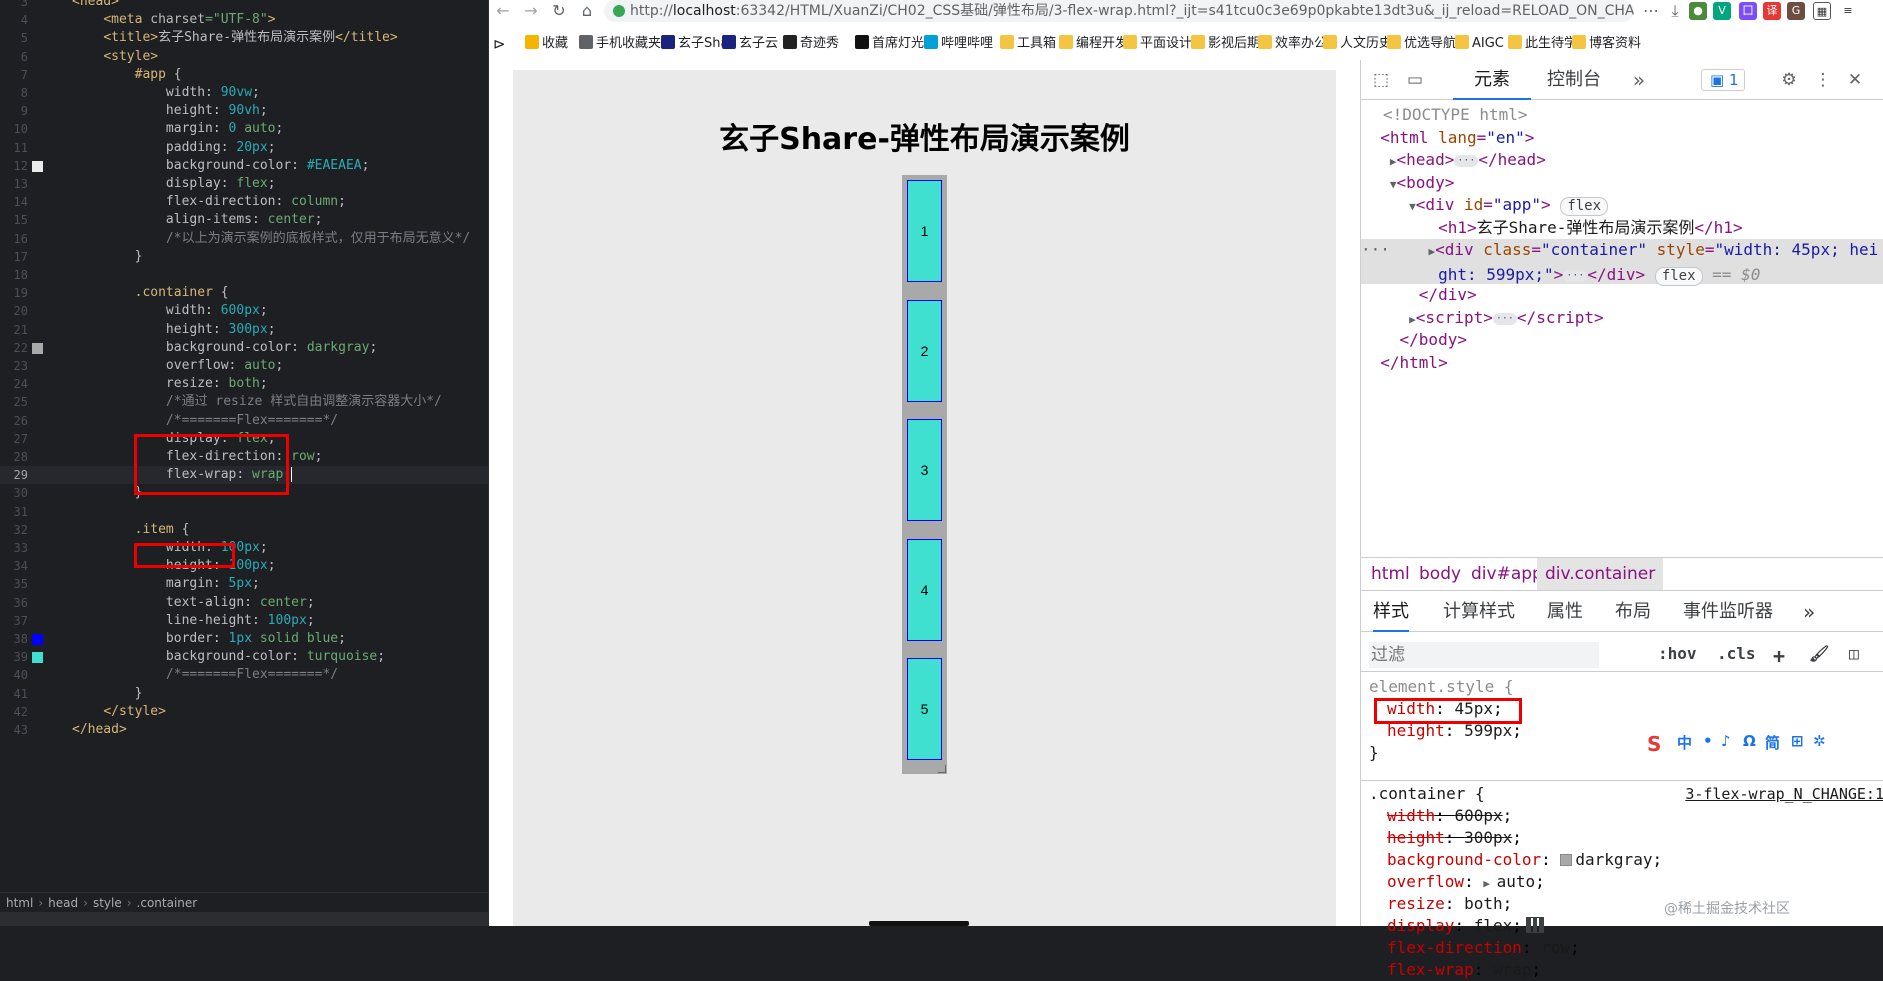  I want to click on bookmark-folder: 此生待学, so click(1542, 44).